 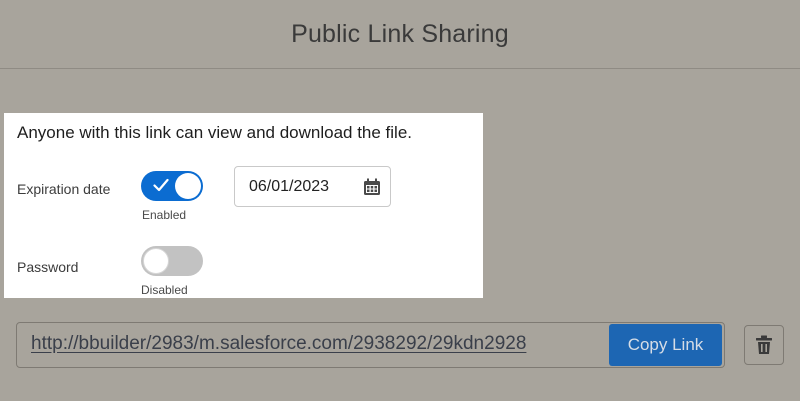 What do you see at coordinates (48, 267) in the screenshot?
I see `password-label: Password` at bounding box center [48, 267].